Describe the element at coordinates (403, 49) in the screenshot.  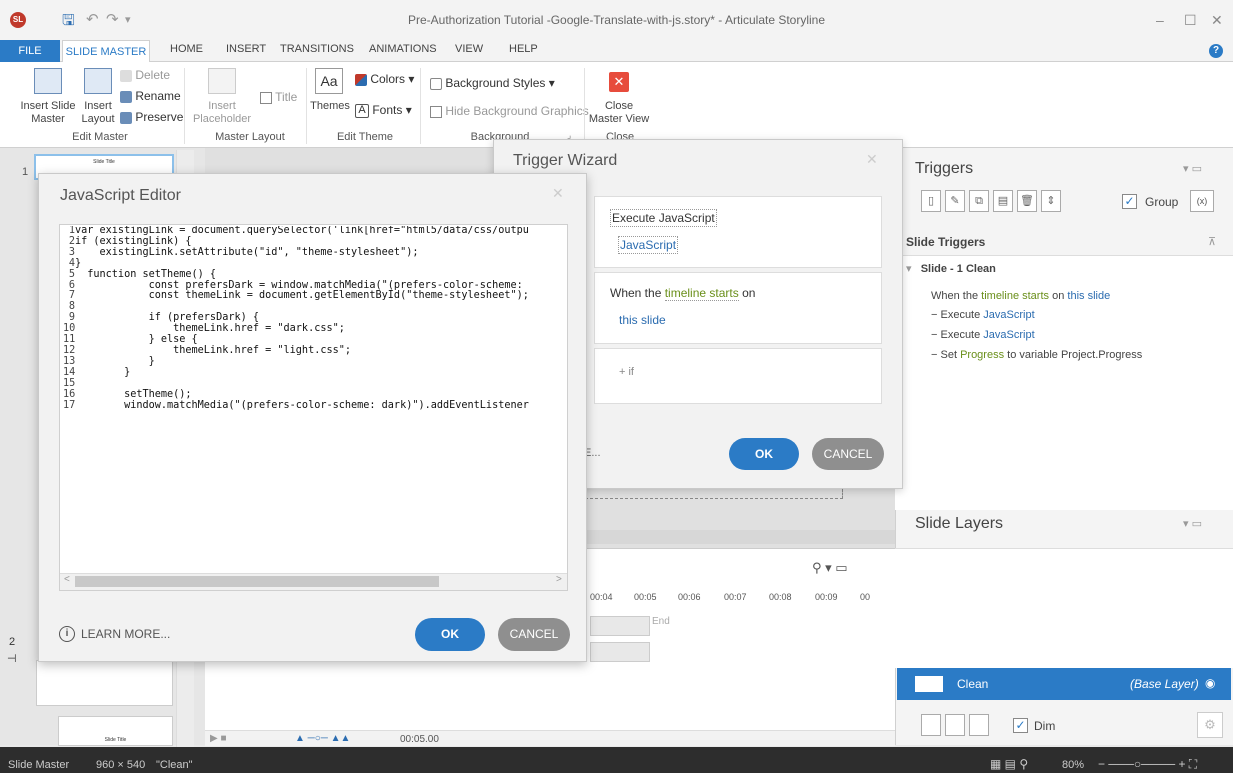
I see `tab-animations: ANIMATIONS` at that location.